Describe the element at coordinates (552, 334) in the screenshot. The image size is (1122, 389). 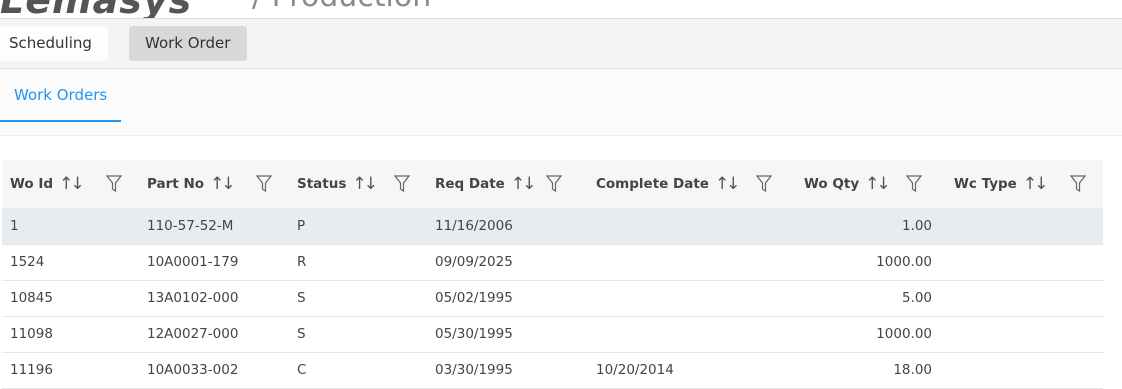
I see `table-row: 11098 12A0027-000 S 05/30/1995 1000.00` at that location.